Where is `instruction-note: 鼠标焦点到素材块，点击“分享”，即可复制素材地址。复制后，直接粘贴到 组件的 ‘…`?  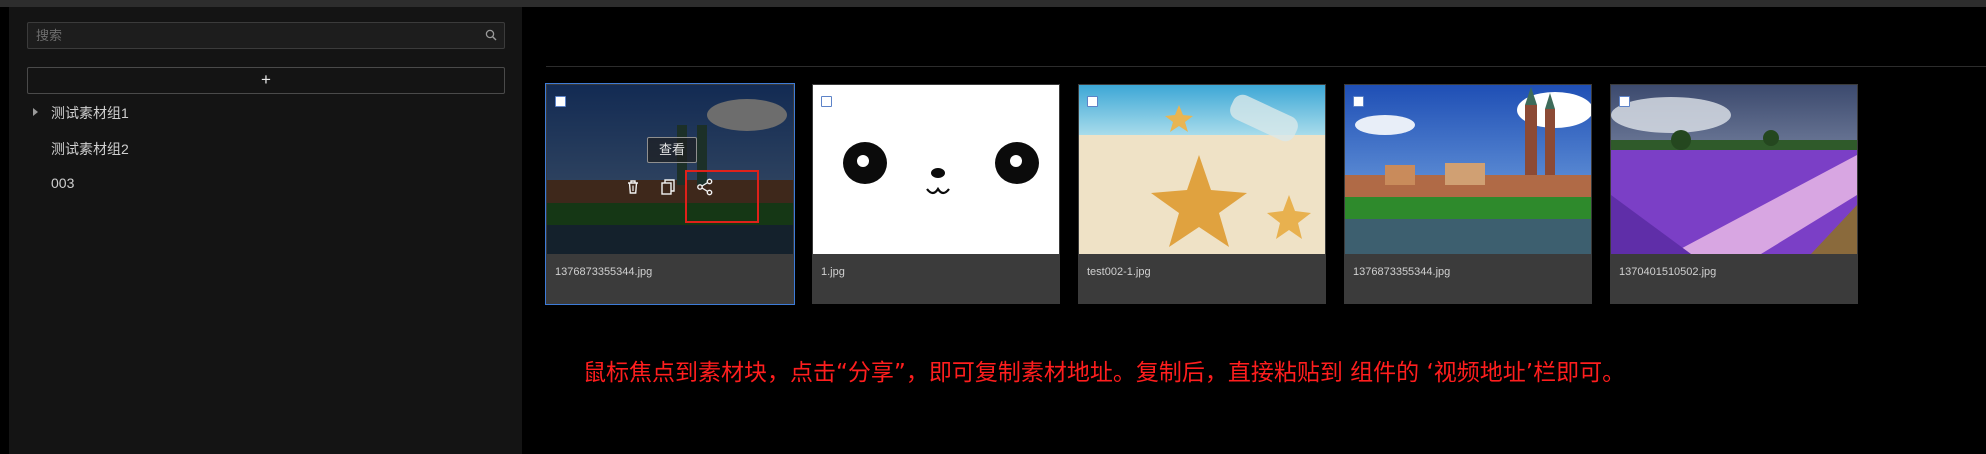
instruction-note: 鼠标焦点到素材块，点击“分享”，即可复制素材地址。复制后，直接粘贴到 组件的 ‘… is located at coordinates (1104, 373).